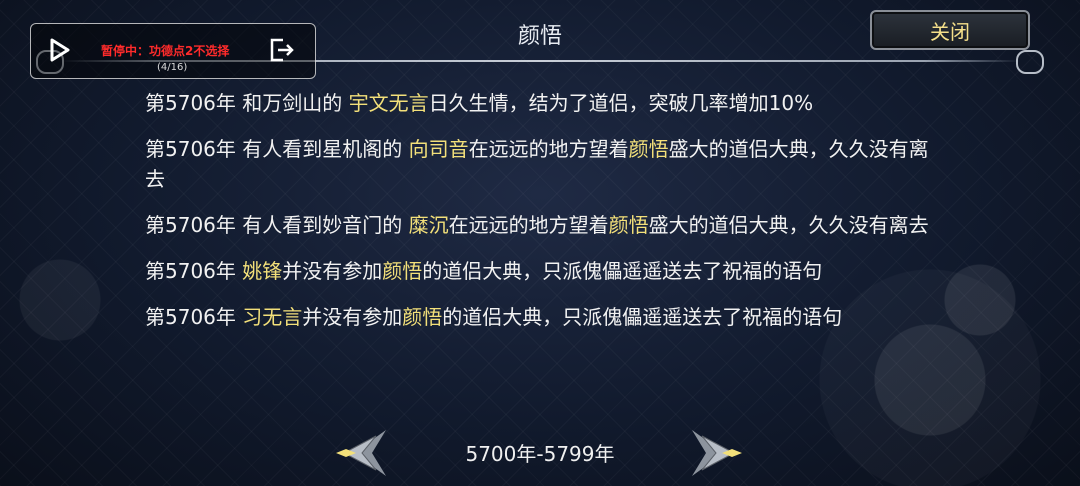  Describe the element at coordinates (277, 225) in the screenshot. I see `log-text: 第5706年 有人看到妙音门的` at that location.